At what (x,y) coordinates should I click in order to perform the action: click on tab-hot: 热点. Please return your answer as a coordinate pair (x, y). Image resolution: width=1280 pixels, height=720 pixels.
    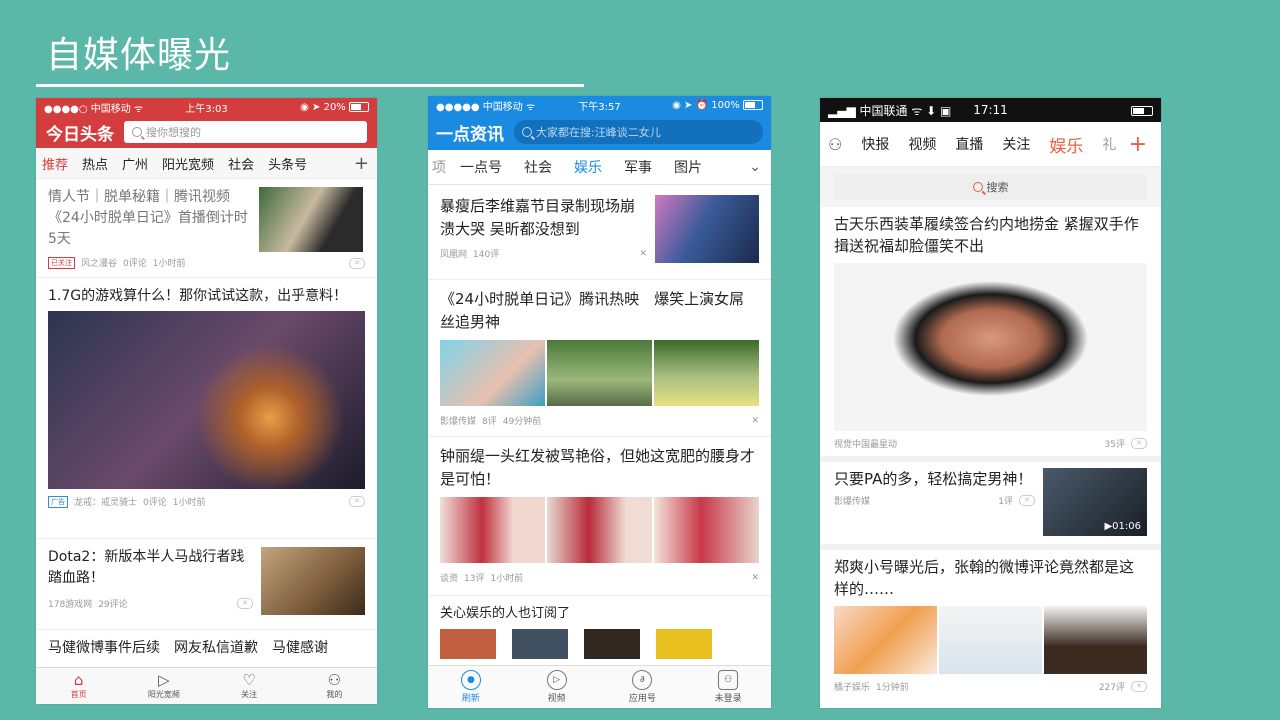
    Looking at the image, I should click on (95, 163).